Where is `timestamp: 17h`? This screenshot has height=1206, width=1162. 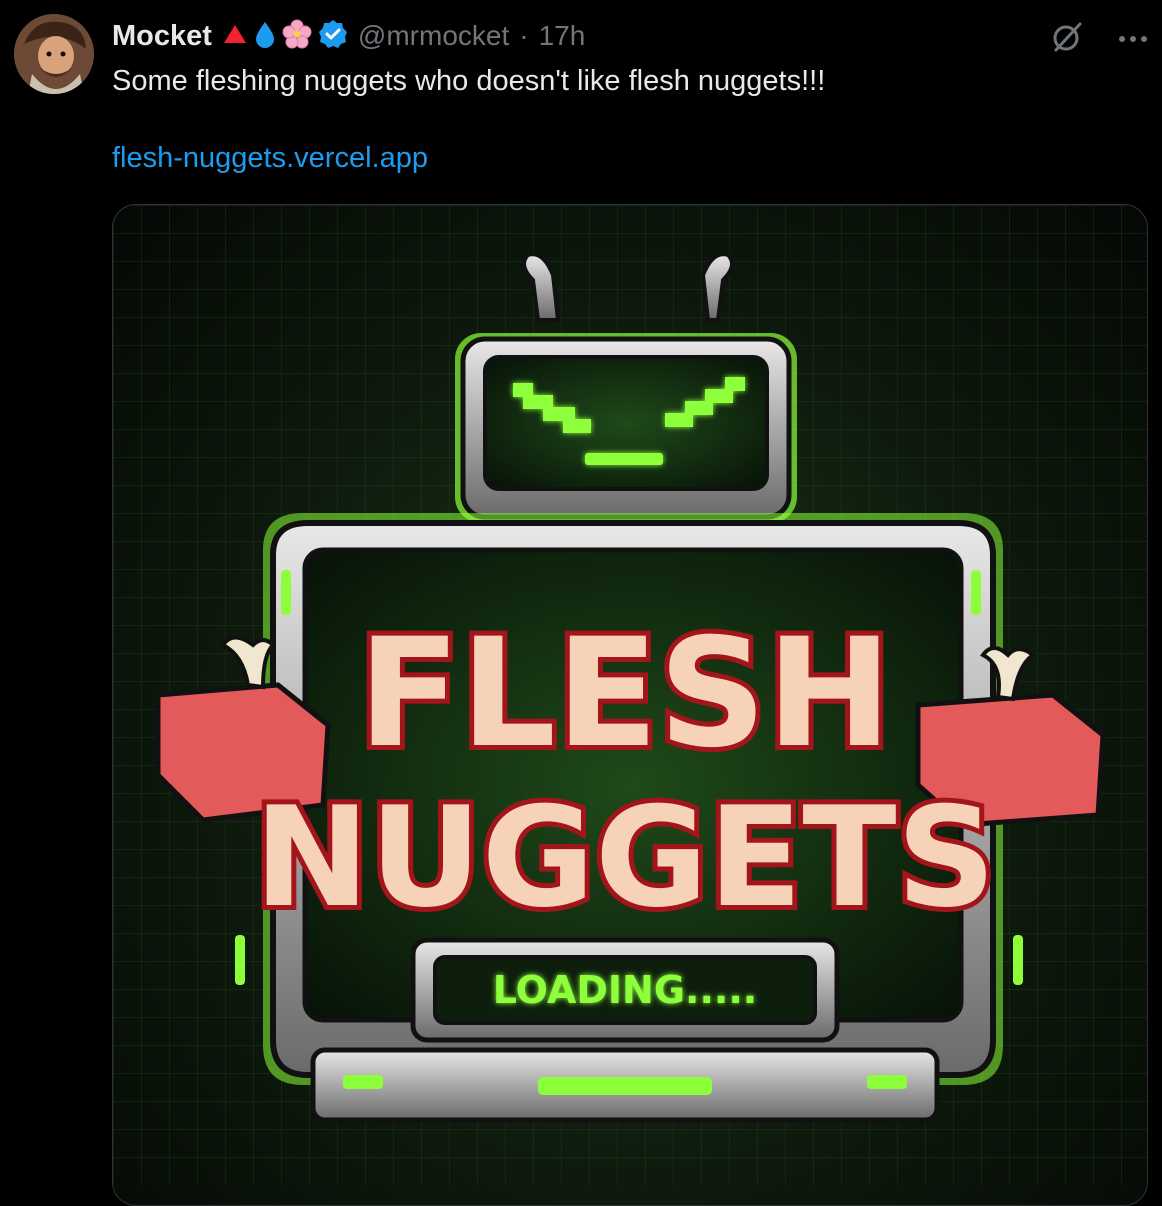
timestamp: 17h is located at coordinates (562, 36).